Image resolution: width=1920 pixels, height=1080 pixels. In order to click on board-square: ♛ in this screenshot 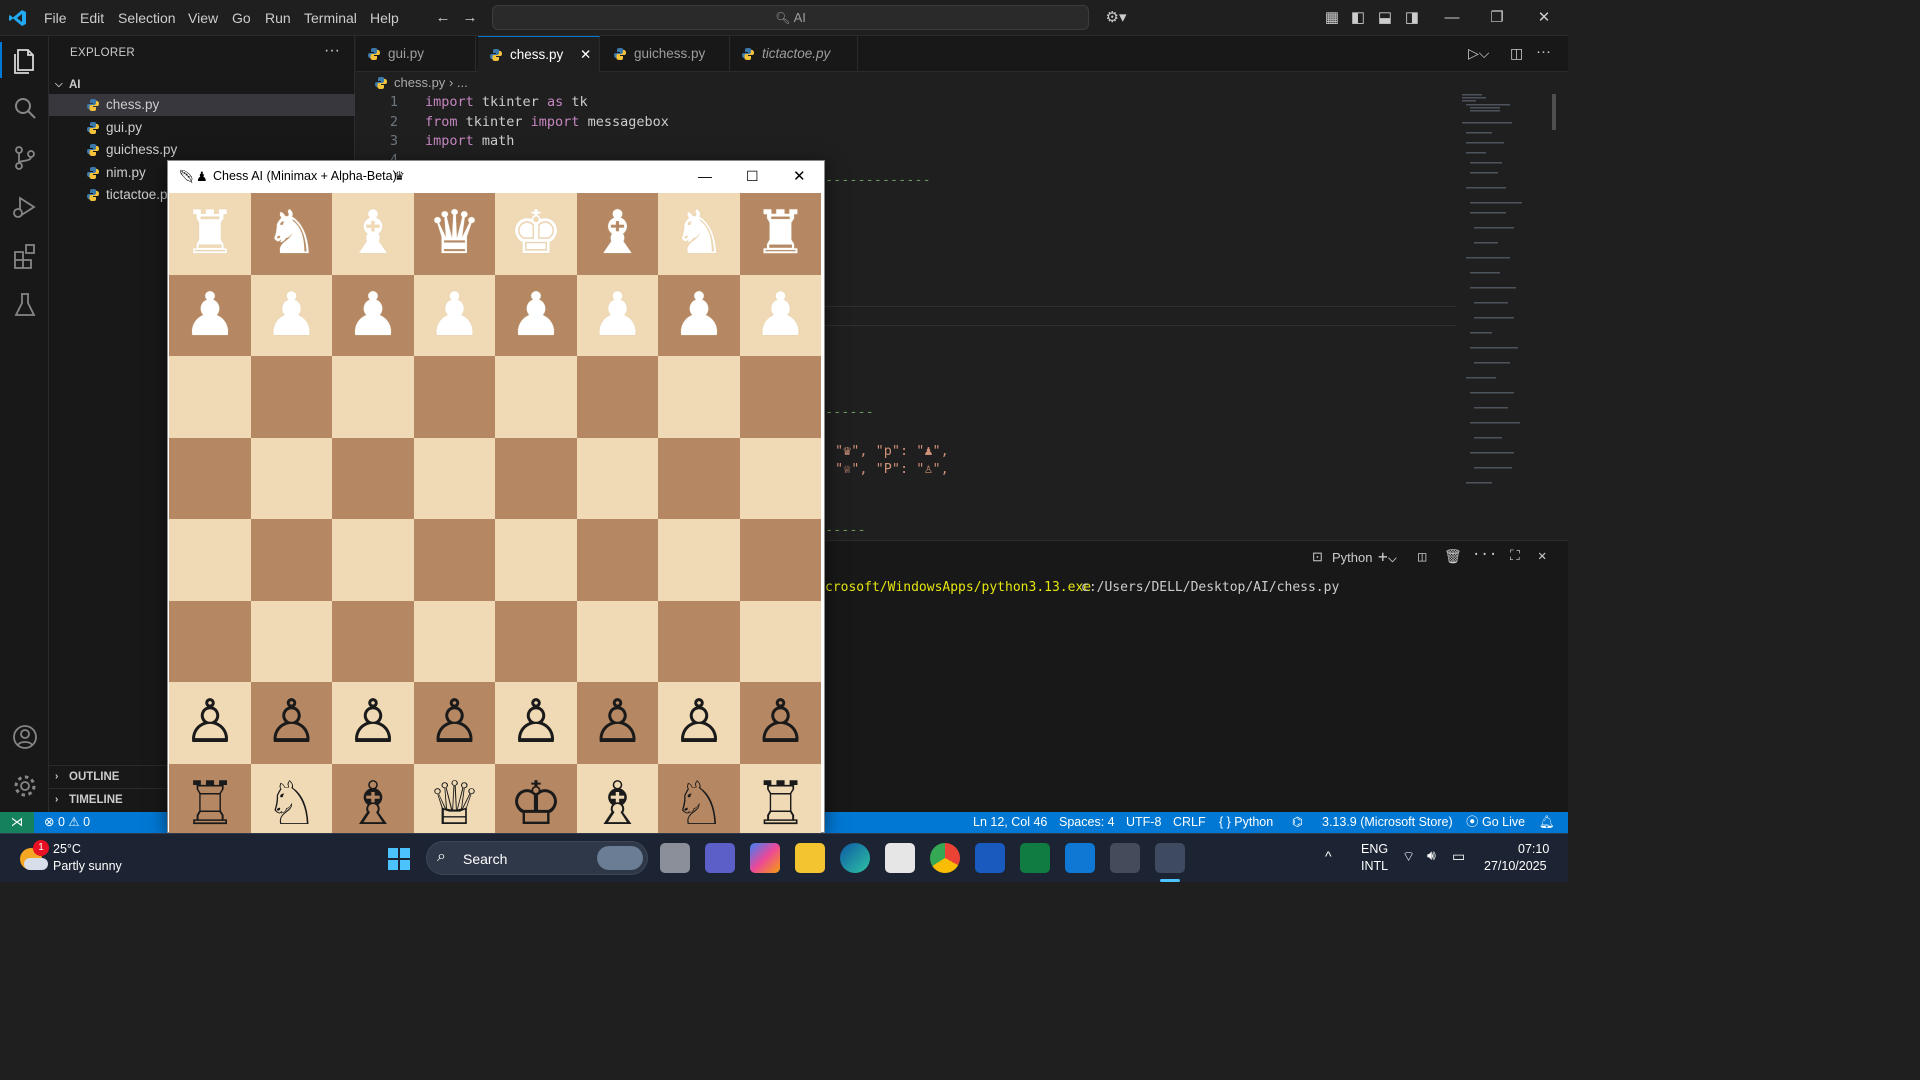, I will do `click(454, 234)`.